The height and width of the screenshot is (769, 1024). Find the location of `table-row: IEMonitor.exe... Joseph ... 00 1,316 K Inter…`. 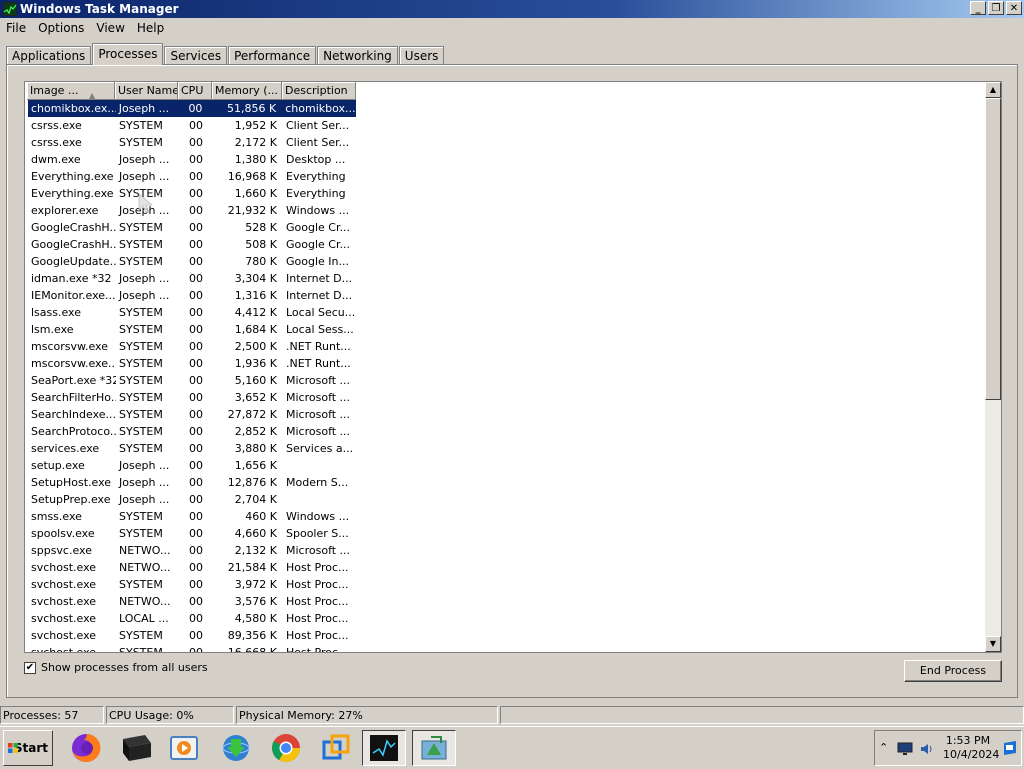

table-row: IEMonitor.exe... Joseph ... 00 1,316 K Inter… is located at coordinates (192, 295).